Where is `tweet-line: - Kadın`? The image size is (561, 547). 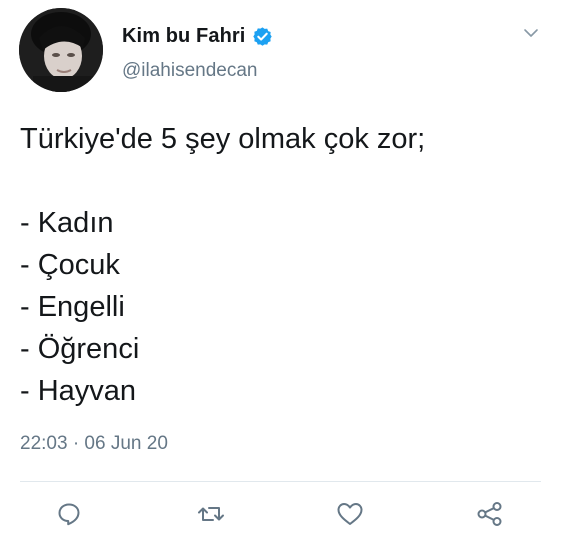
tweet-line: - Kadın is located at coordinates (67, 223).